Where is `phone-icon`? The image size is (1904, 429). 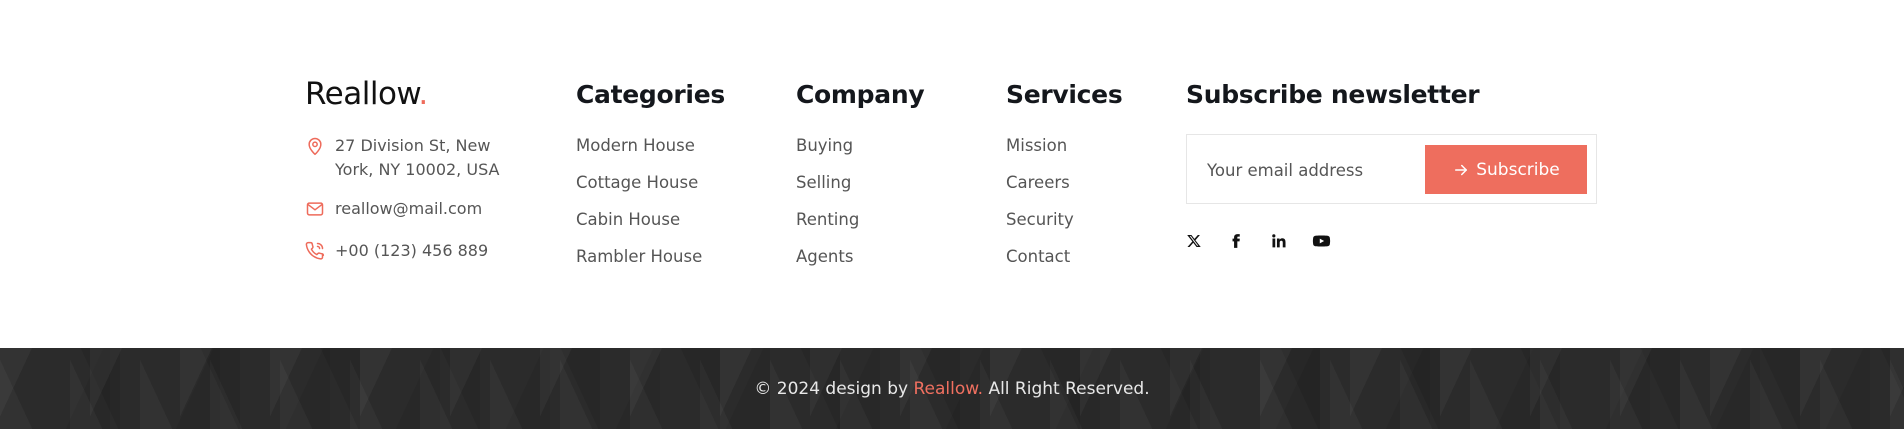
phone-icon is located at coordinates (315, 250).